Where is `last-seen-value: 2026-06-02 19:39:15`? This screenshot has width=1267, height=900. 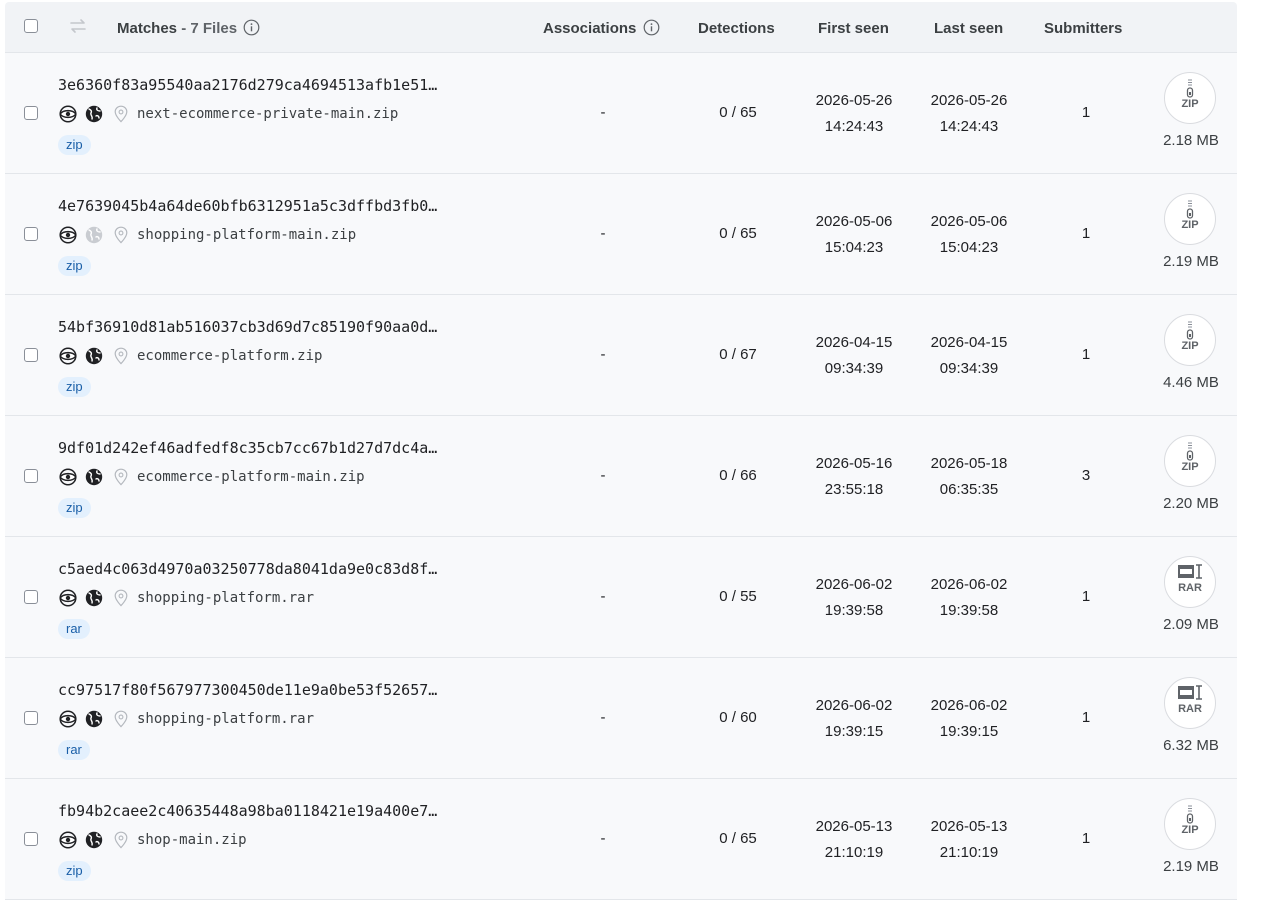
last-seen-value: 2026-06-02 19:39:15 is located at coordinates (969, 719).